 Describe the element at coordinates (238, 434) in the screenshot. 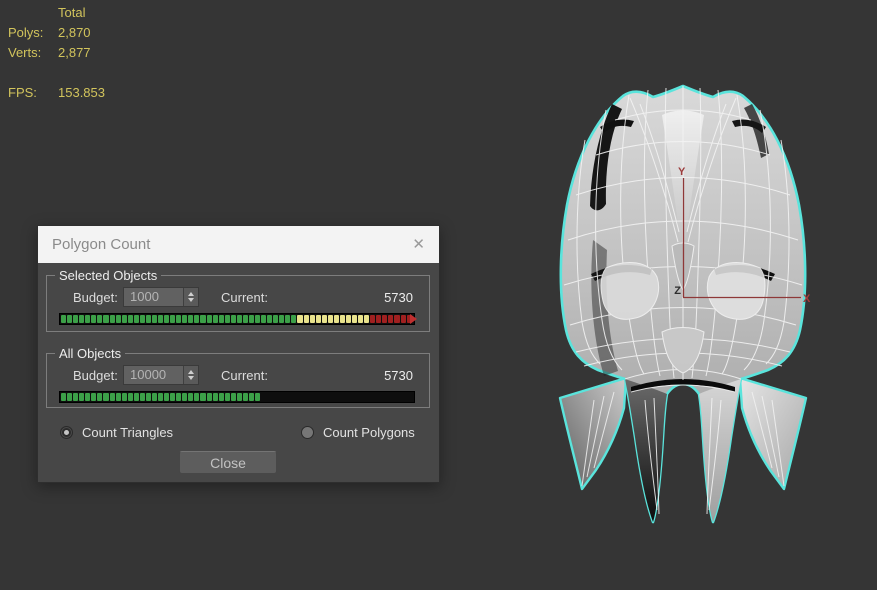

I see `count-mode-radios: Count Triangles Count Polygons` at that location.